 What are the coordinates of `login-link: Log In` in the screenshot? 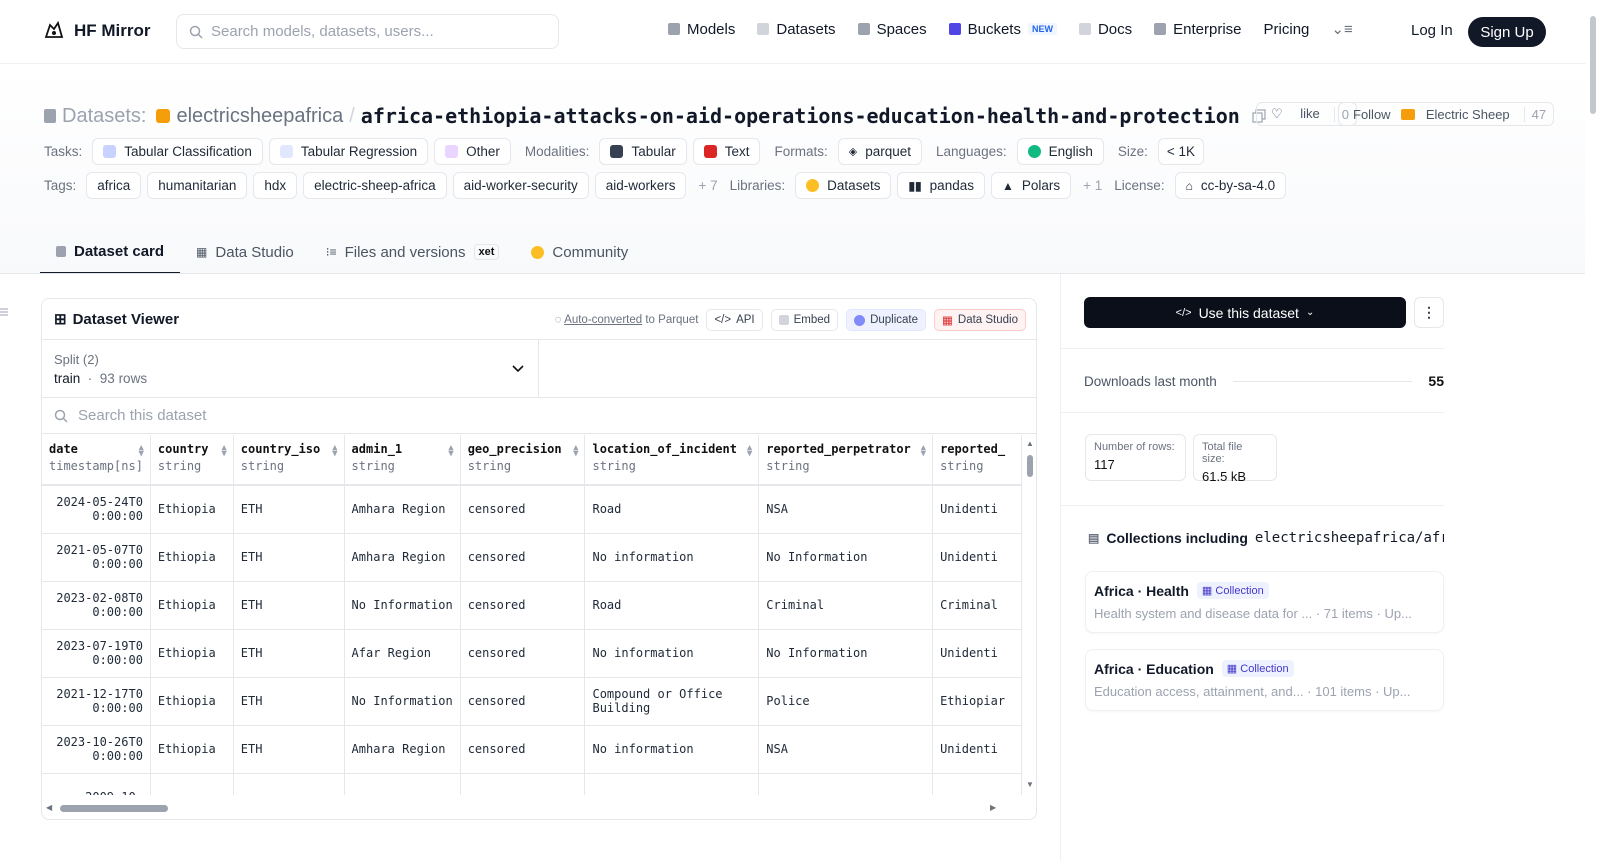 It's located at (1432, 30).